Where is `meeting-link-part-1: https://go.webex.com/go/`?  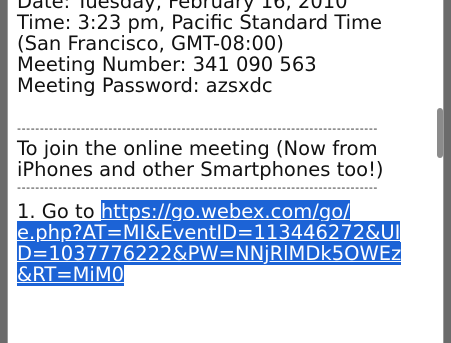 meeting-link-part-1: https://go.webex.com/go/ is located at coordinates (225, 211).